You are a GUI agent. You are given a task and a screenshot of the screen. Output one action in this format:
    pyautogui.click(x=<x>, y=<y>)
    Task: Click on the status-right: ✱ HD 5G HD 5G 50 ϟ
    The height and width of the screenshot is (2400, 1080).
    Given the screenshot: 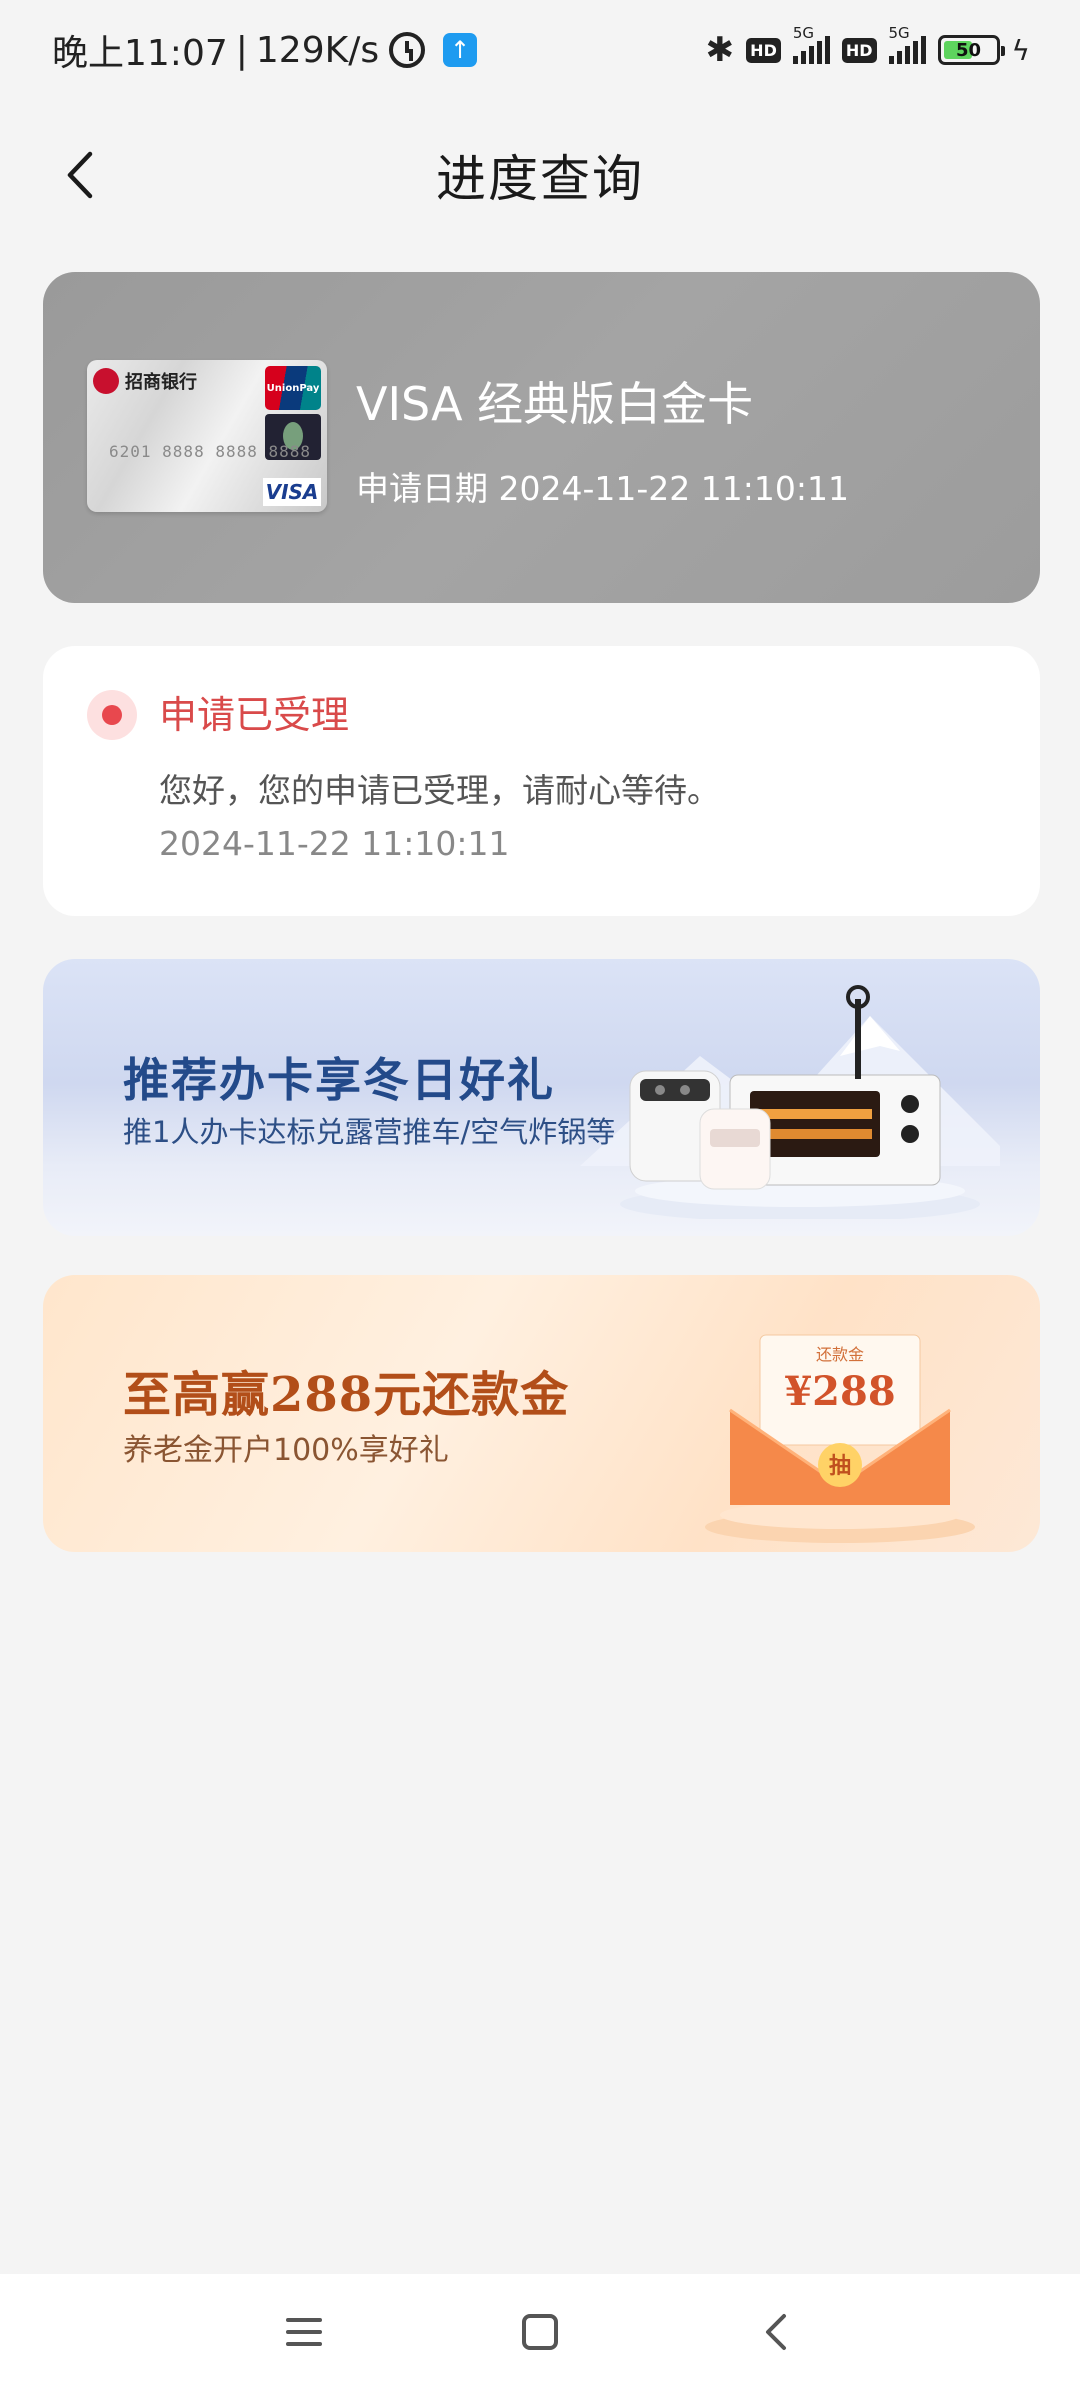 What is the action you would take?
    pyautogui.click(x=867, y=47)
    